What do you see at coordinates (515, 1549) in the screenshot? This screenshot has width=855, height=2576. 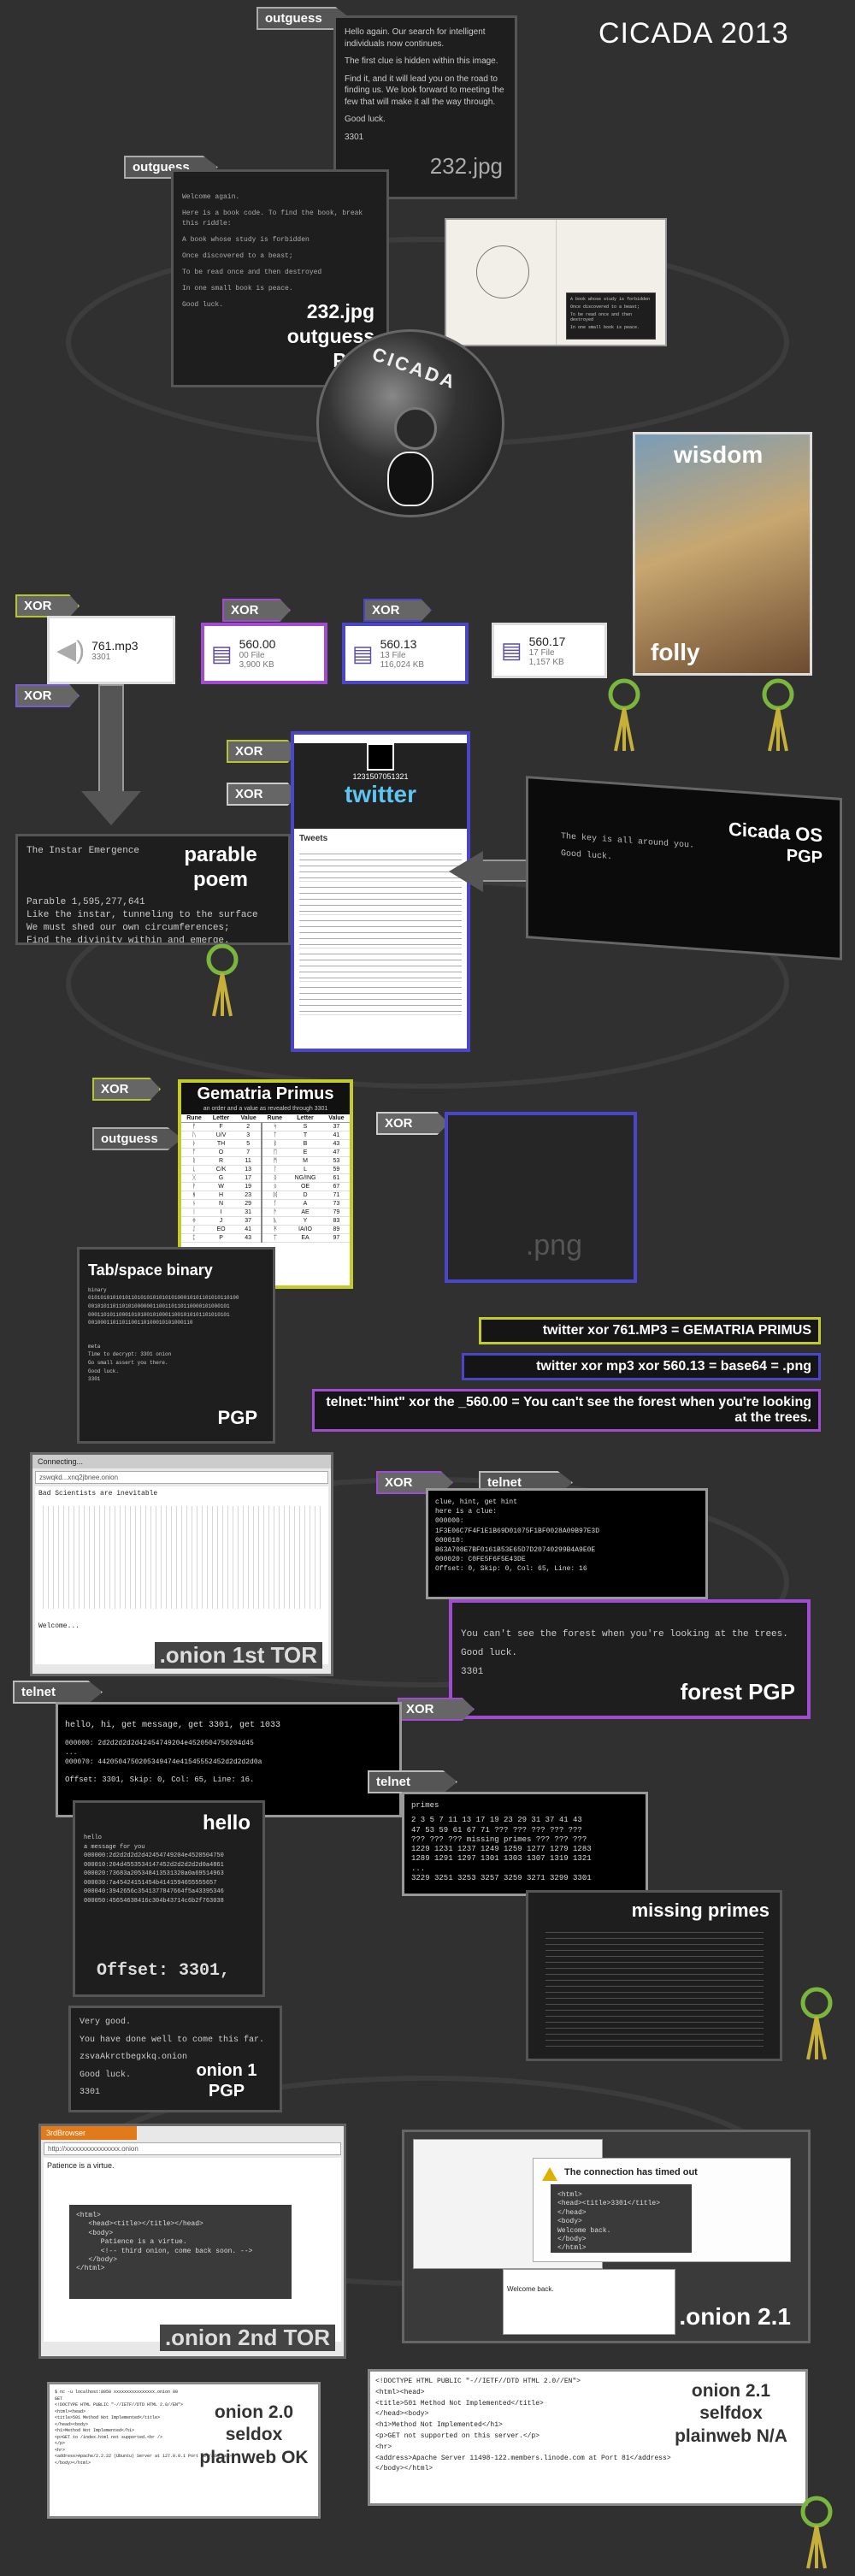 I see `term-line: B63A708E7BF0161B53E65D7D20740299B4A9E0E` at bounding box center [515, 1549].